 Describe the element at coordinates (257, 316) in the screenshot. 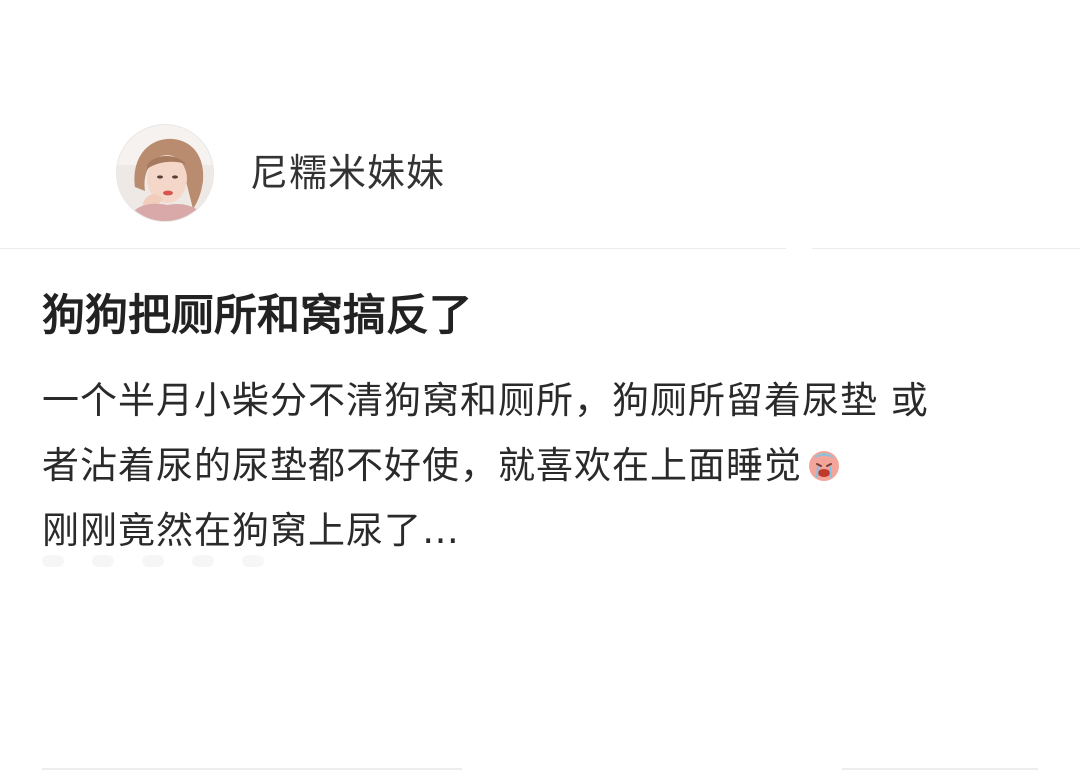

I see `post-title: 狗狗把厕所和窝搞反了` at that location.